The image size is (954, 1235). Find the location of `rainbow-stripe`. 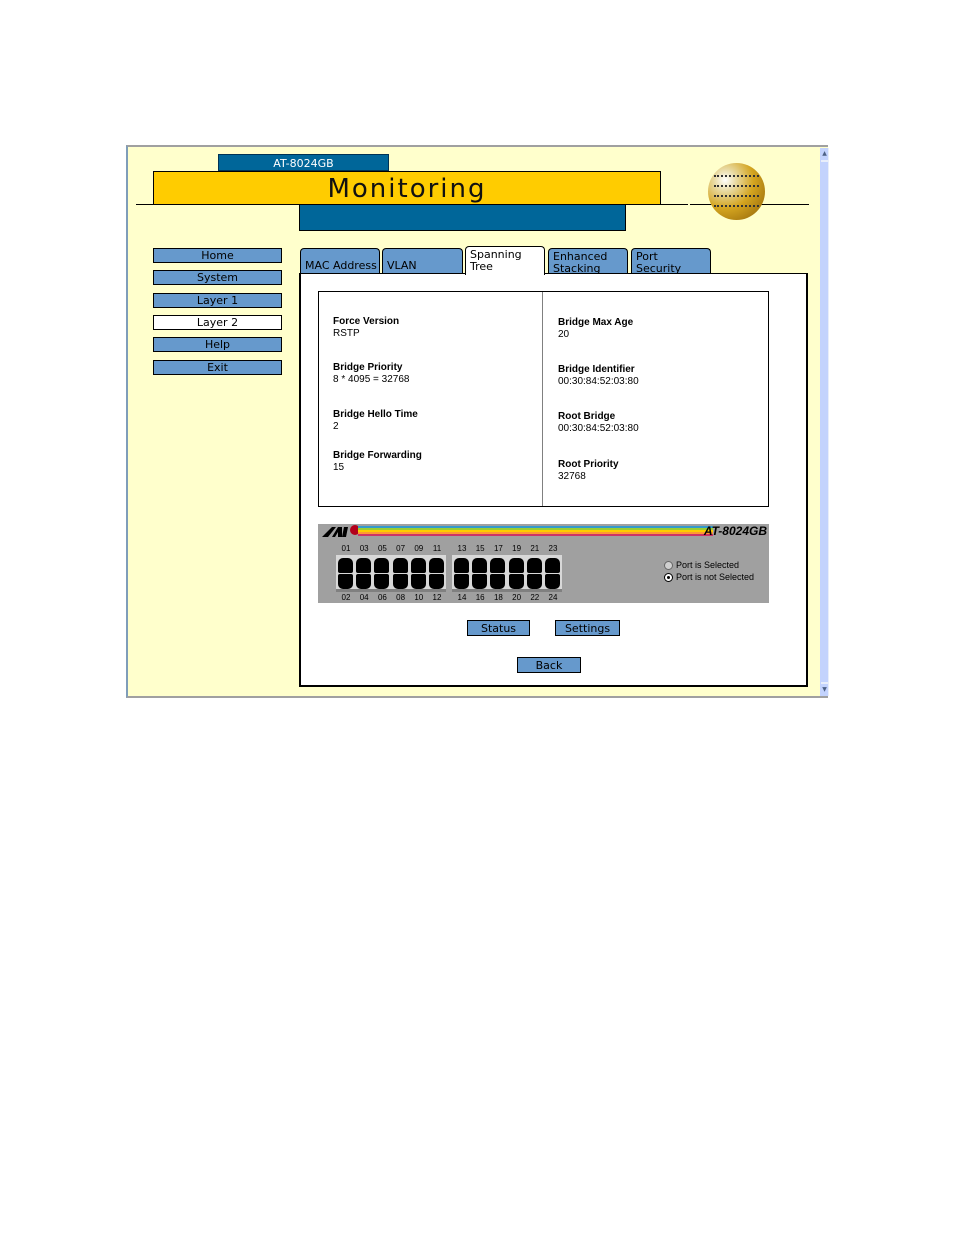

rainbow-stripe is located at coordinates (535, 531).